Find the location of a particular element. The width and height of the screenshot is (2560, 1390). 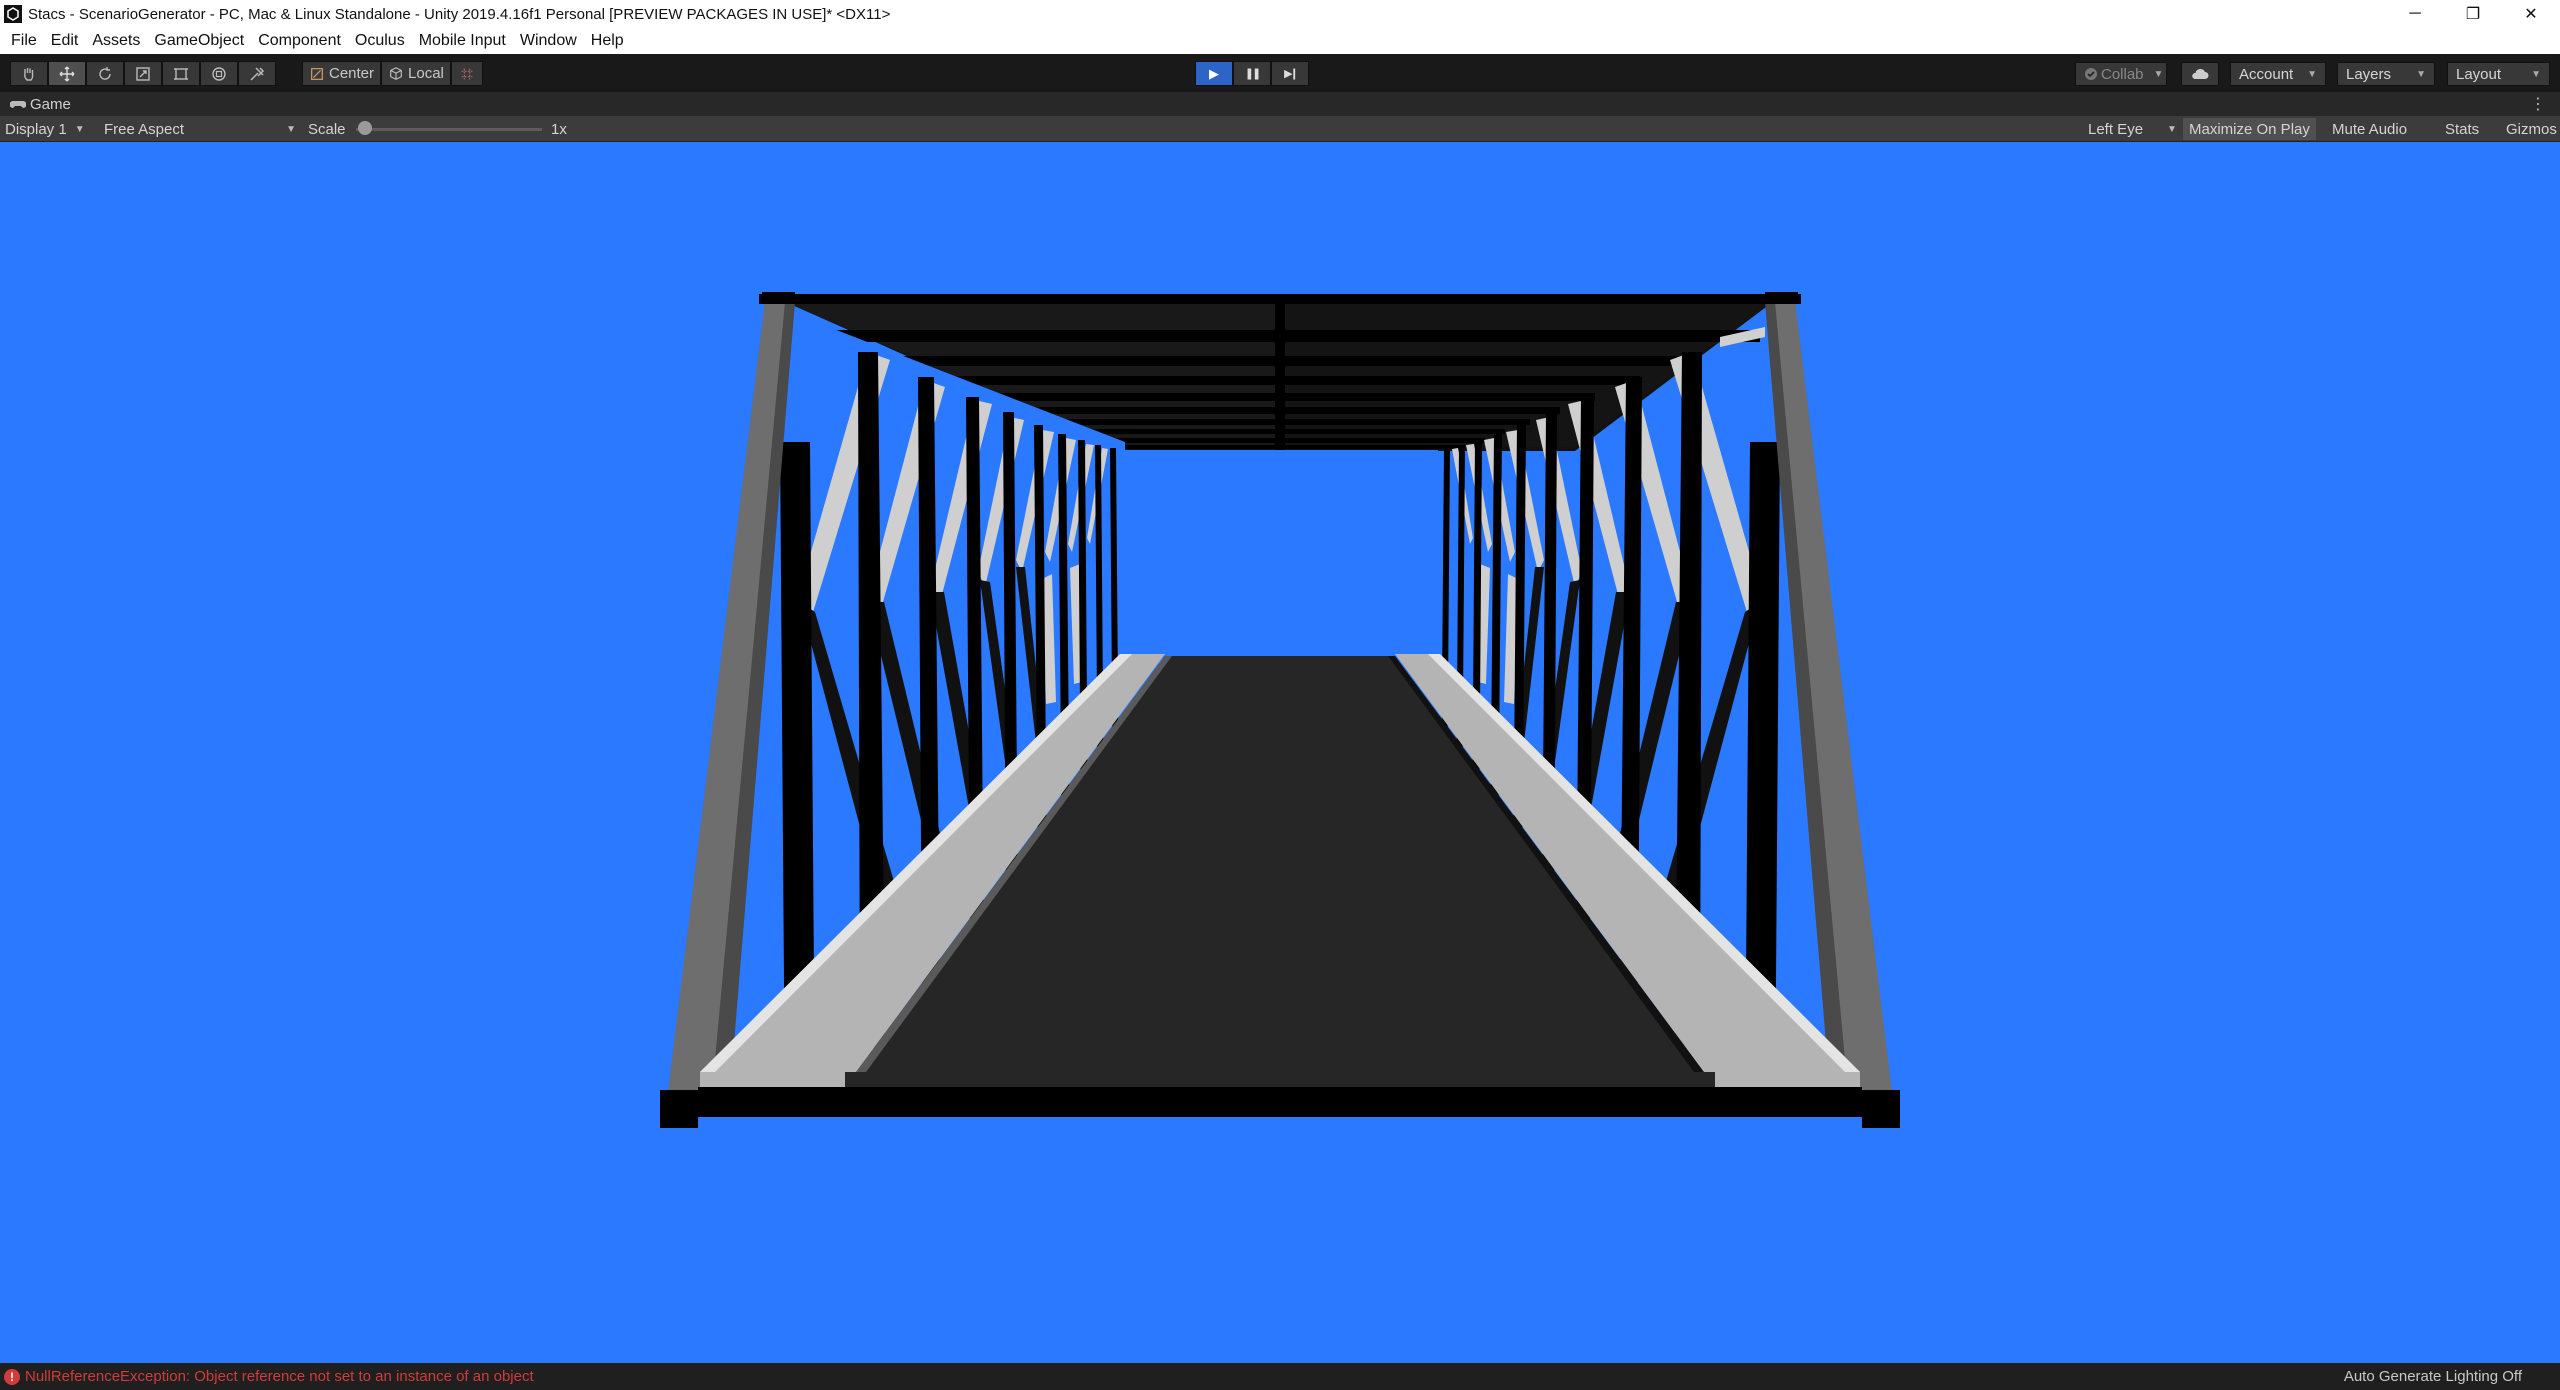

tab-game-label: Game is located at coordinates (50, 104).